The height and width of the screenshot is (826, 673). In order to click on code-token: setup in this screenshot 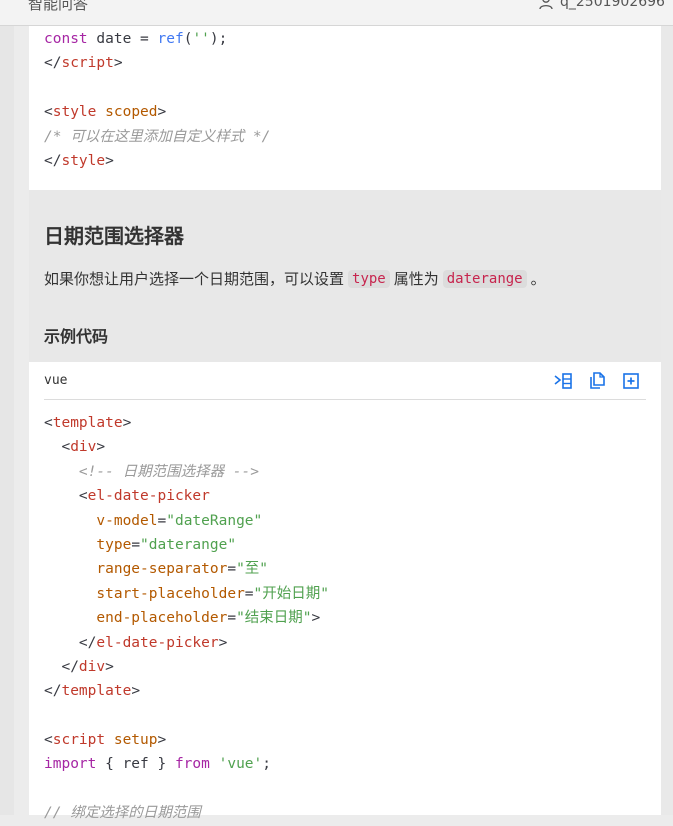, I will do `click(135, 740)`.